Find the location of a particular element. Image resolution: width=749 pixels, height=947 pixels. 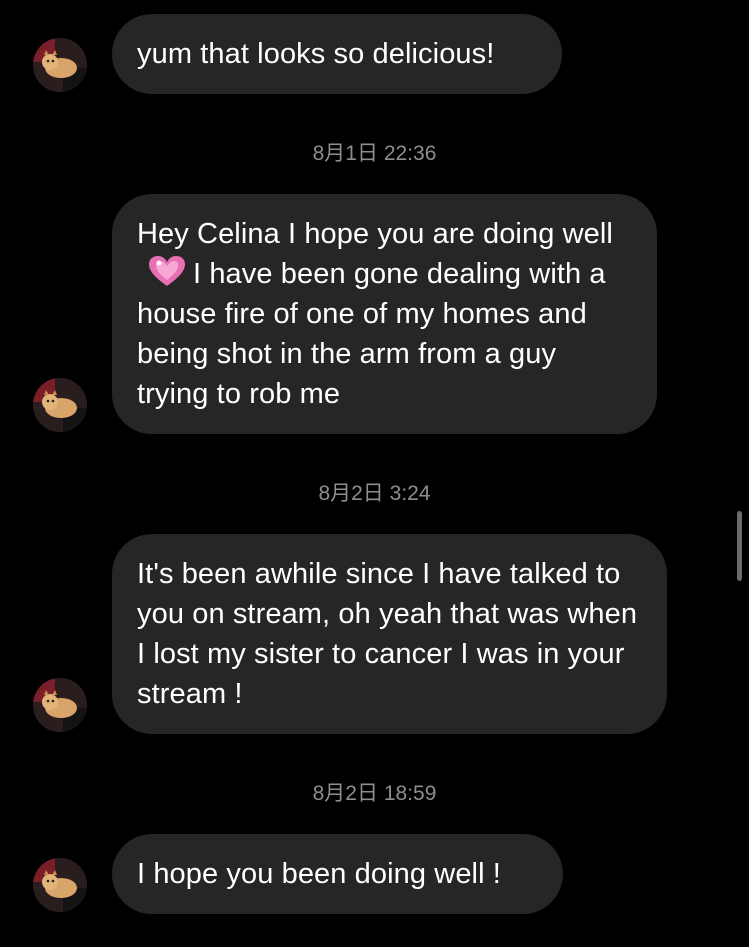

timestamp: 8月2日 3:24 is located at coordinates (374, 493).